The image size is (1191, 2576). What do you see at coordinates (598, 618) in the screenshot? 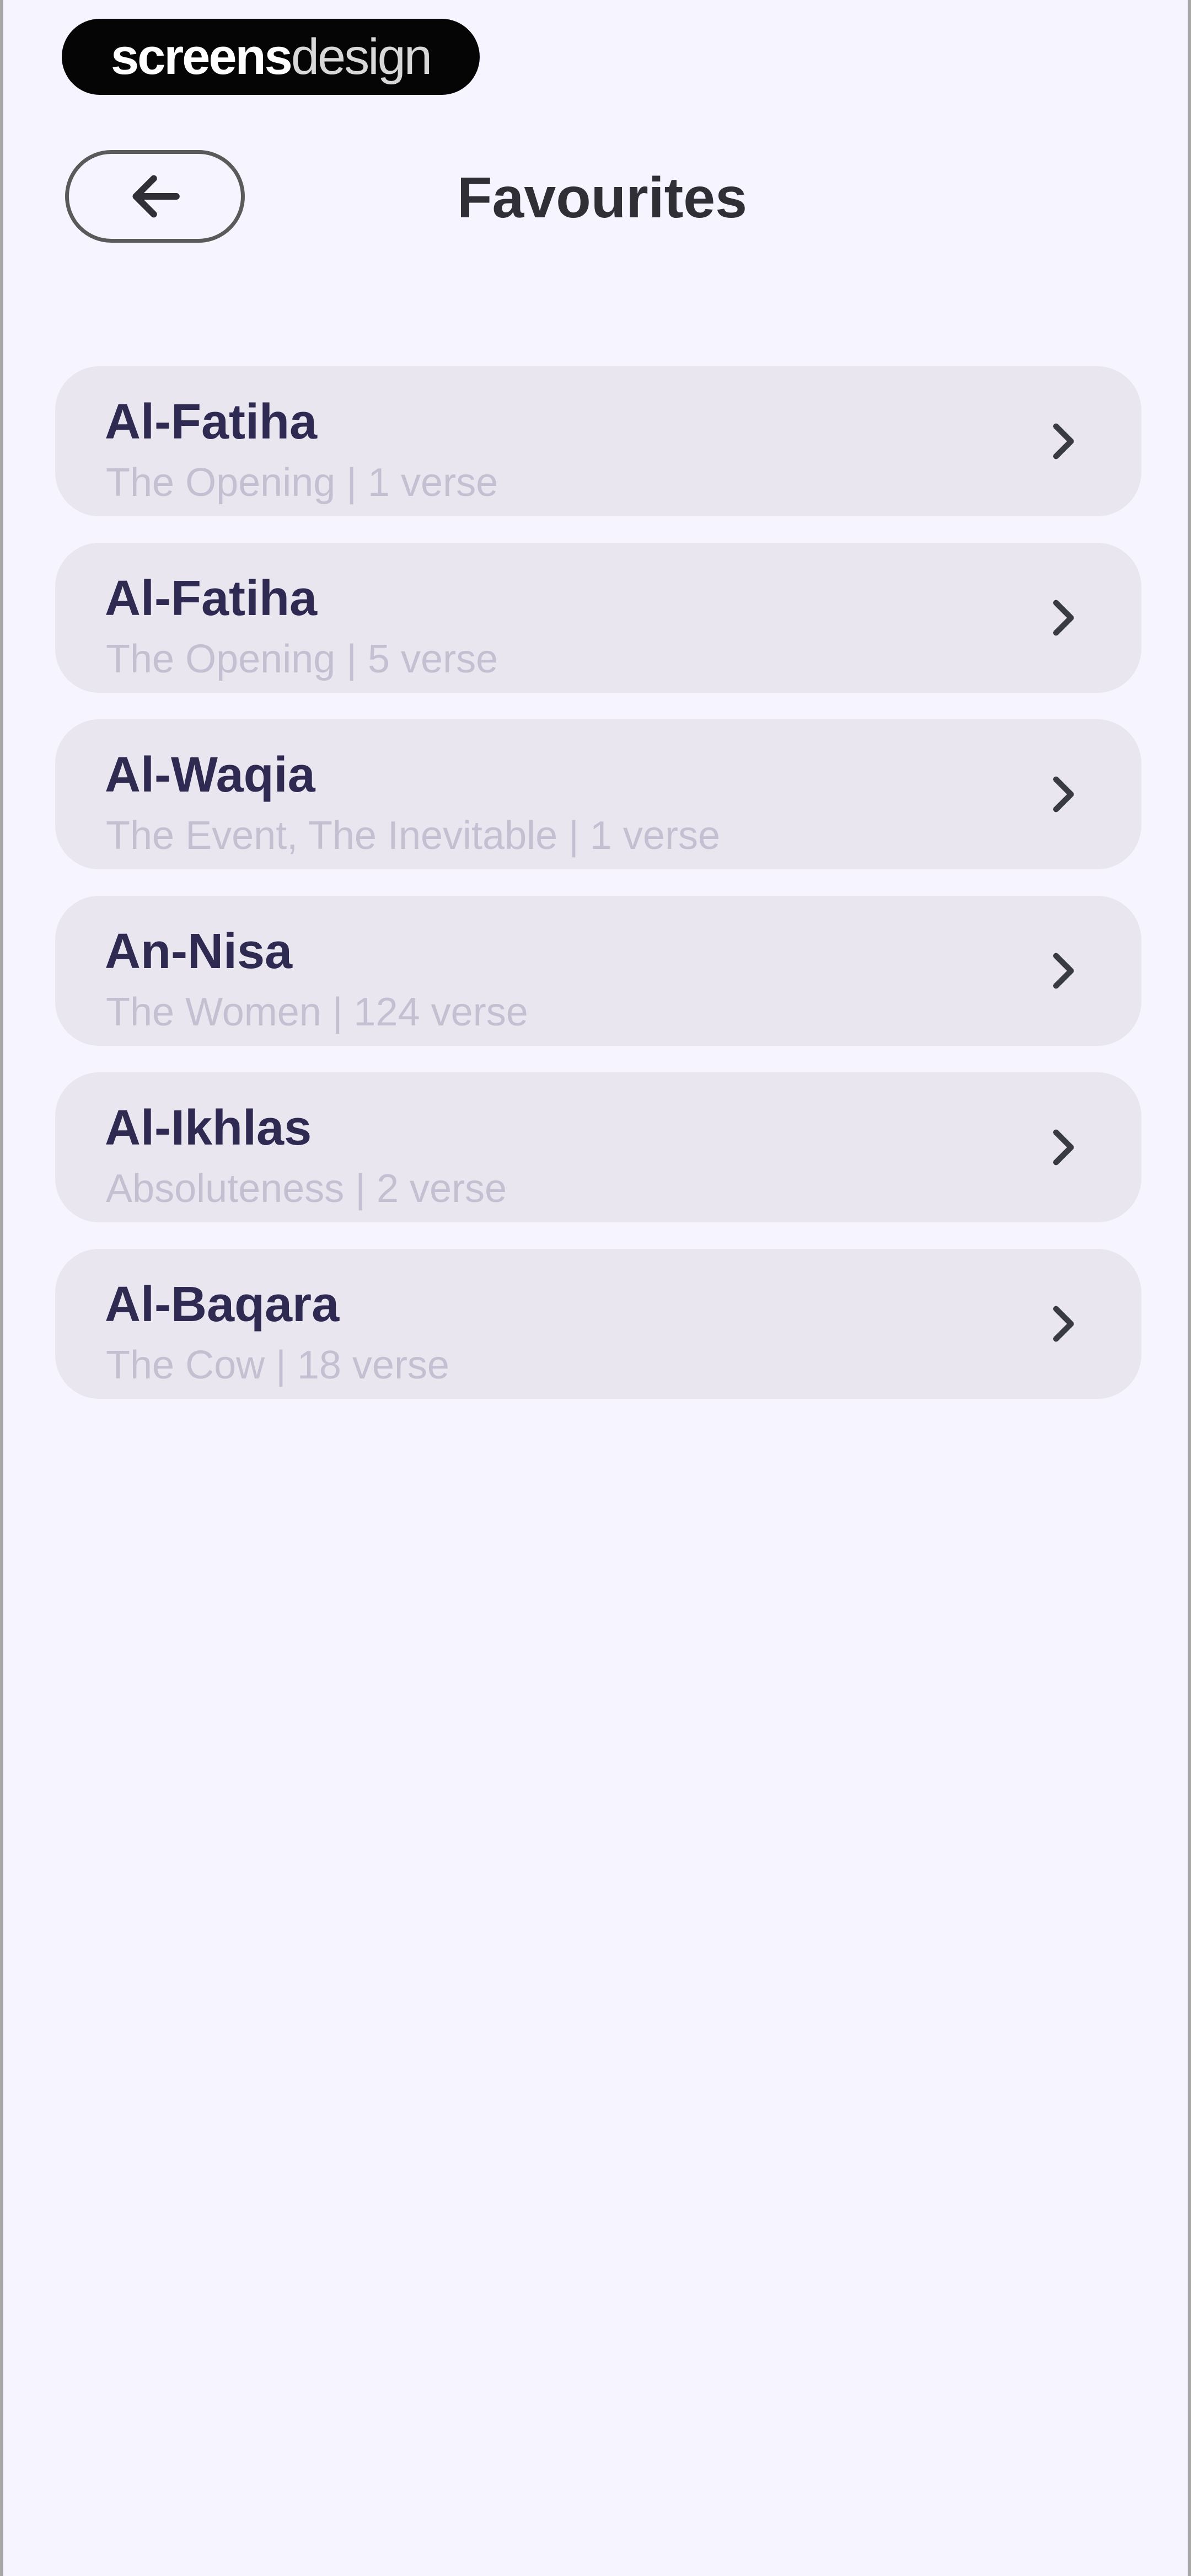
I see `favourite-item: Al-Fatiha The Opening | 5 verse` at bounding box center [598, 618].